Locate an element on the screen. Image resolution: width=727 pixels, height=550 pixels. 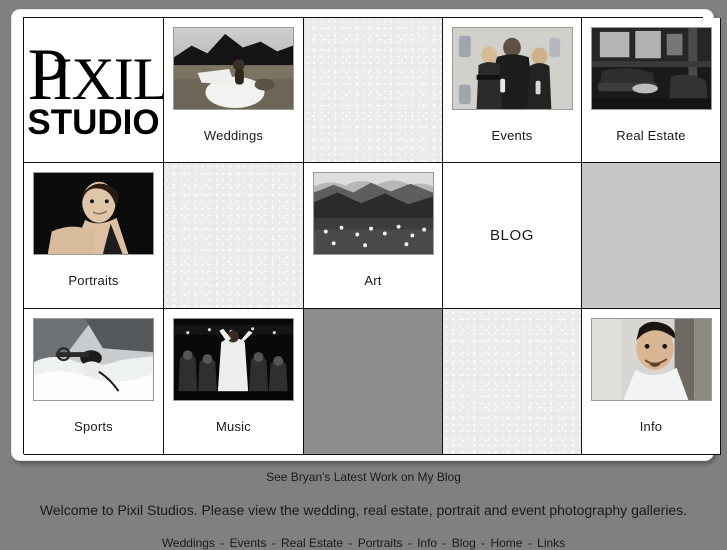
gallery-tile-weddings: Weddings is located at coordinates (234, 90).